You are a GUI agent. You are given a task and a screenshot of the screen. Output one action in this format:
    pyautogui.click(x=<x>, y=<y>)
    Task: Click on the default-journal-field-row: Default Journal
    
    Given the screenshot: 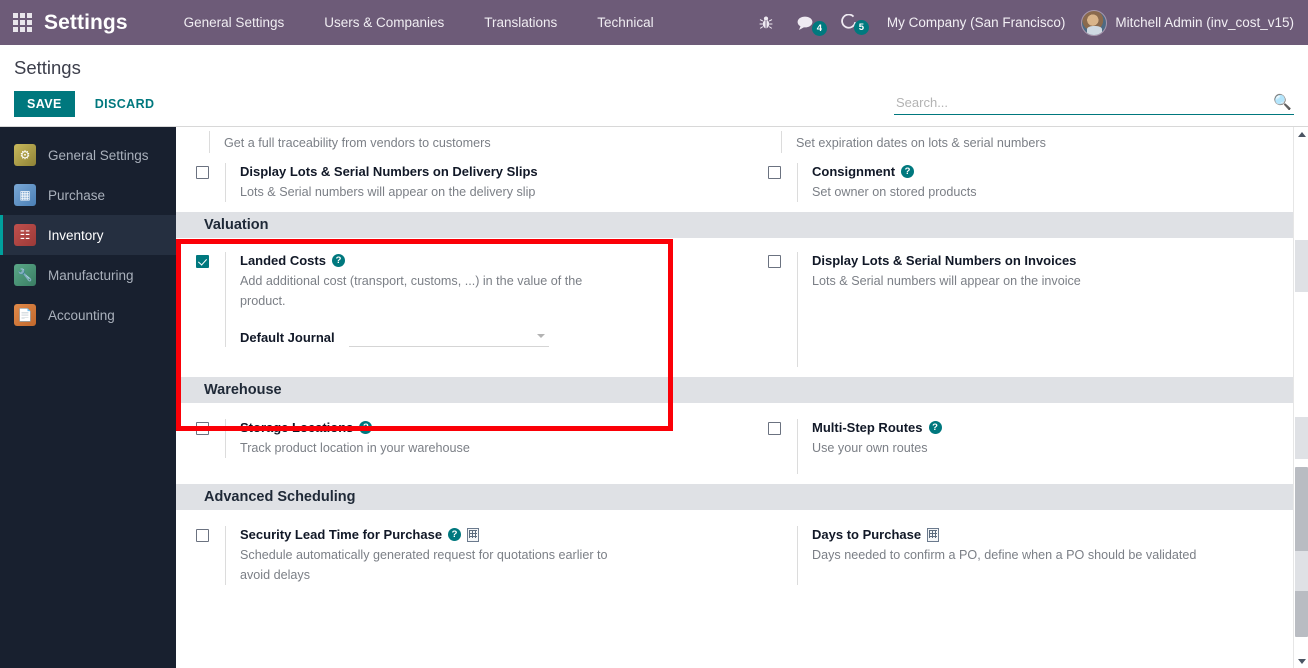 What is the action you would take?
    pyautogui.click(x=483, y=337)
    